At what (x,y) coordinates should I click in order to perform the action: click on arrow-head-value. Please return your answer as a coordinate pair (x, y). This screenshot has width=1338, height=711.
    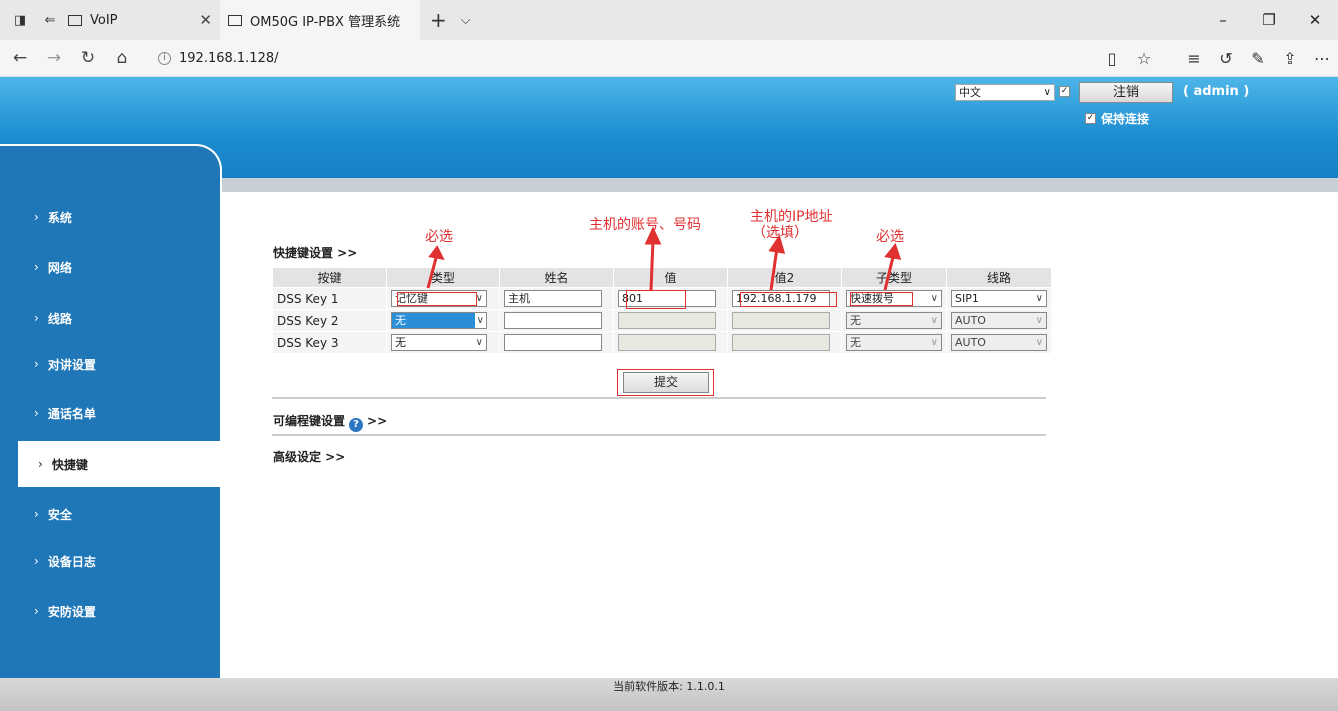
    Looking at the image, I should click on (653, 235).